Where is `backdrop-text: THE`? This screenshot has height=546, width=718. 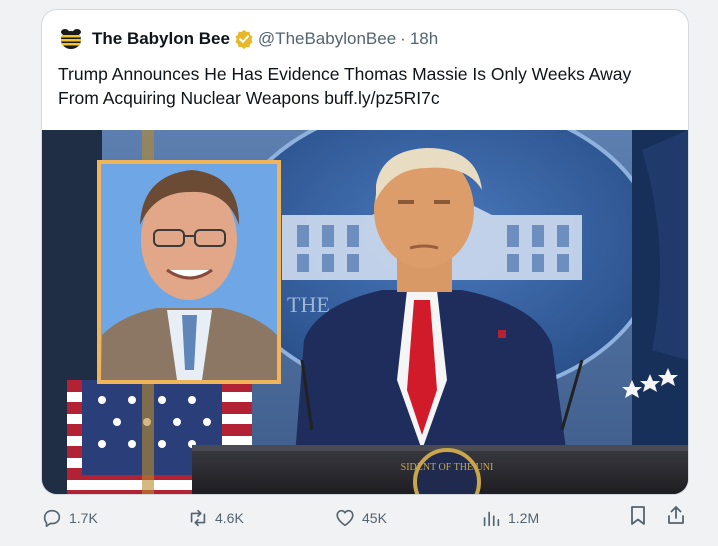 backdrop-text: THE is located at coordinates (308, 304).